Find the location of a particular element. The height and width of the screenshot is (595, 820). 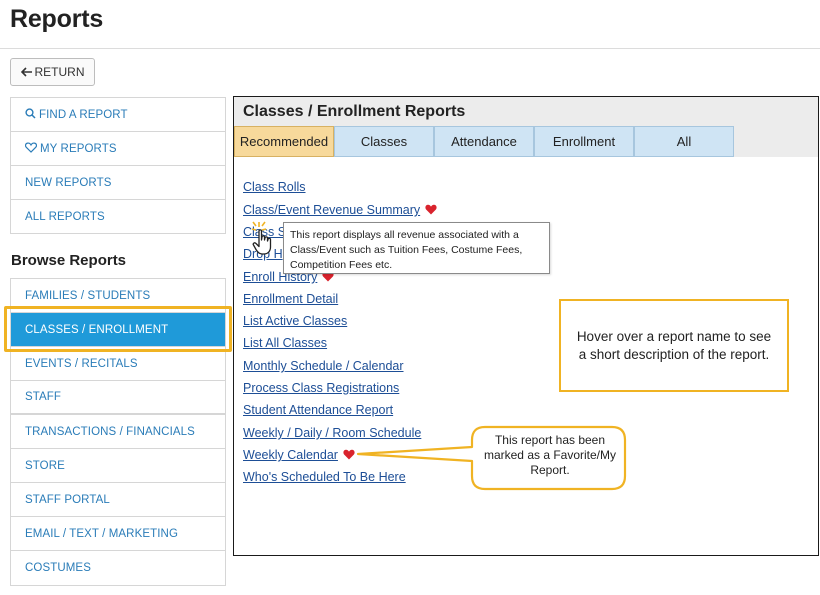

report-link-process-class-registrations: Process Class Registrations is located at coordinates (321, 388).